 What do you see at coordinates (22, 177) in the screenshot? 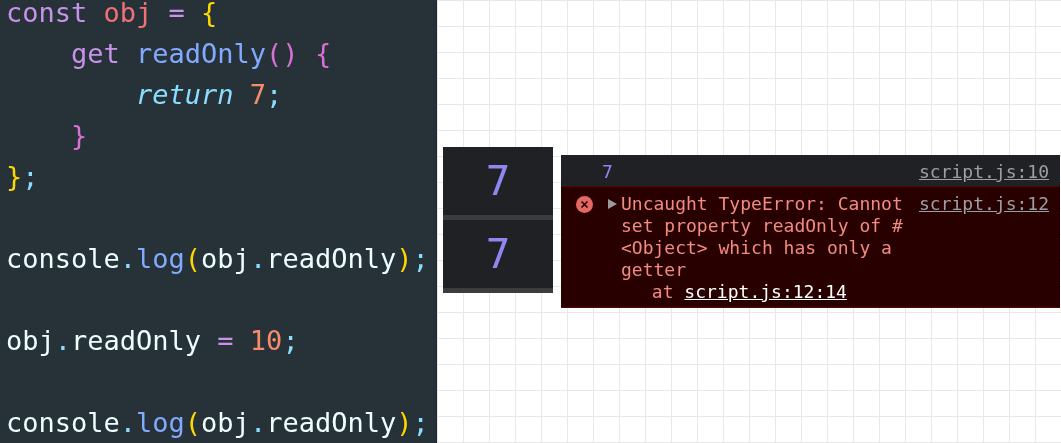
I see `code-line: };` at bounding box center [22, 177].